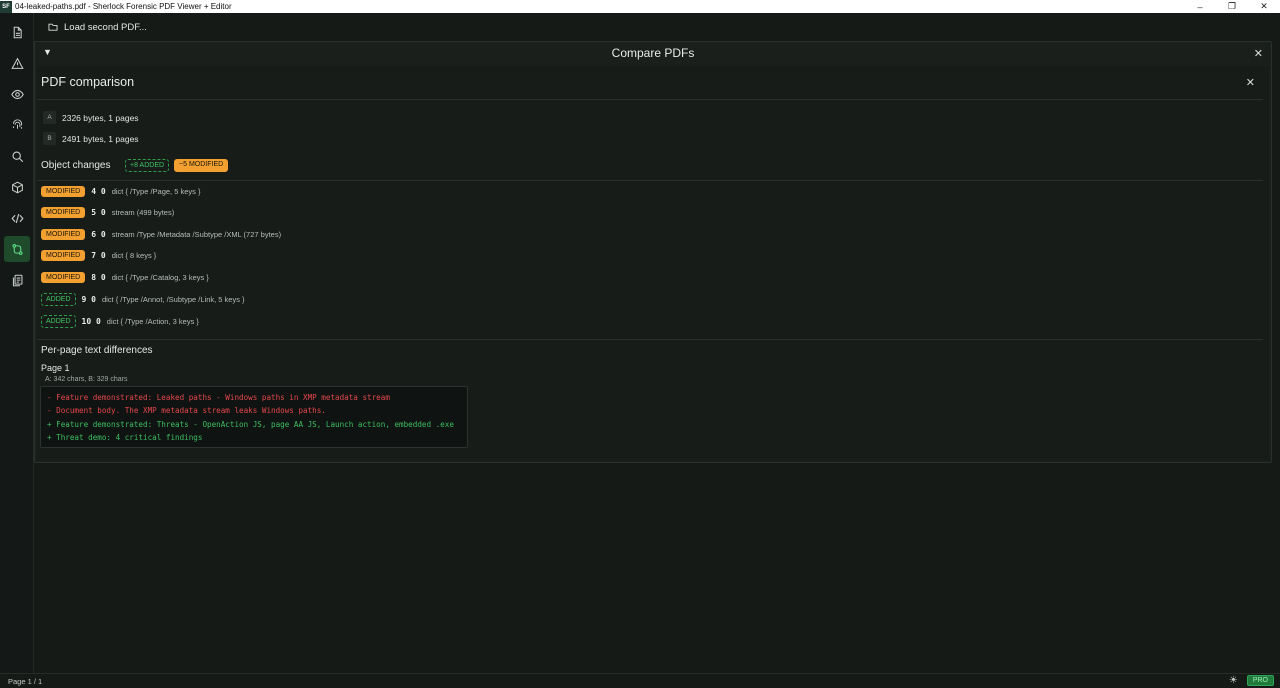  I want to click on sidebar-item-pages, so click(17, 280).